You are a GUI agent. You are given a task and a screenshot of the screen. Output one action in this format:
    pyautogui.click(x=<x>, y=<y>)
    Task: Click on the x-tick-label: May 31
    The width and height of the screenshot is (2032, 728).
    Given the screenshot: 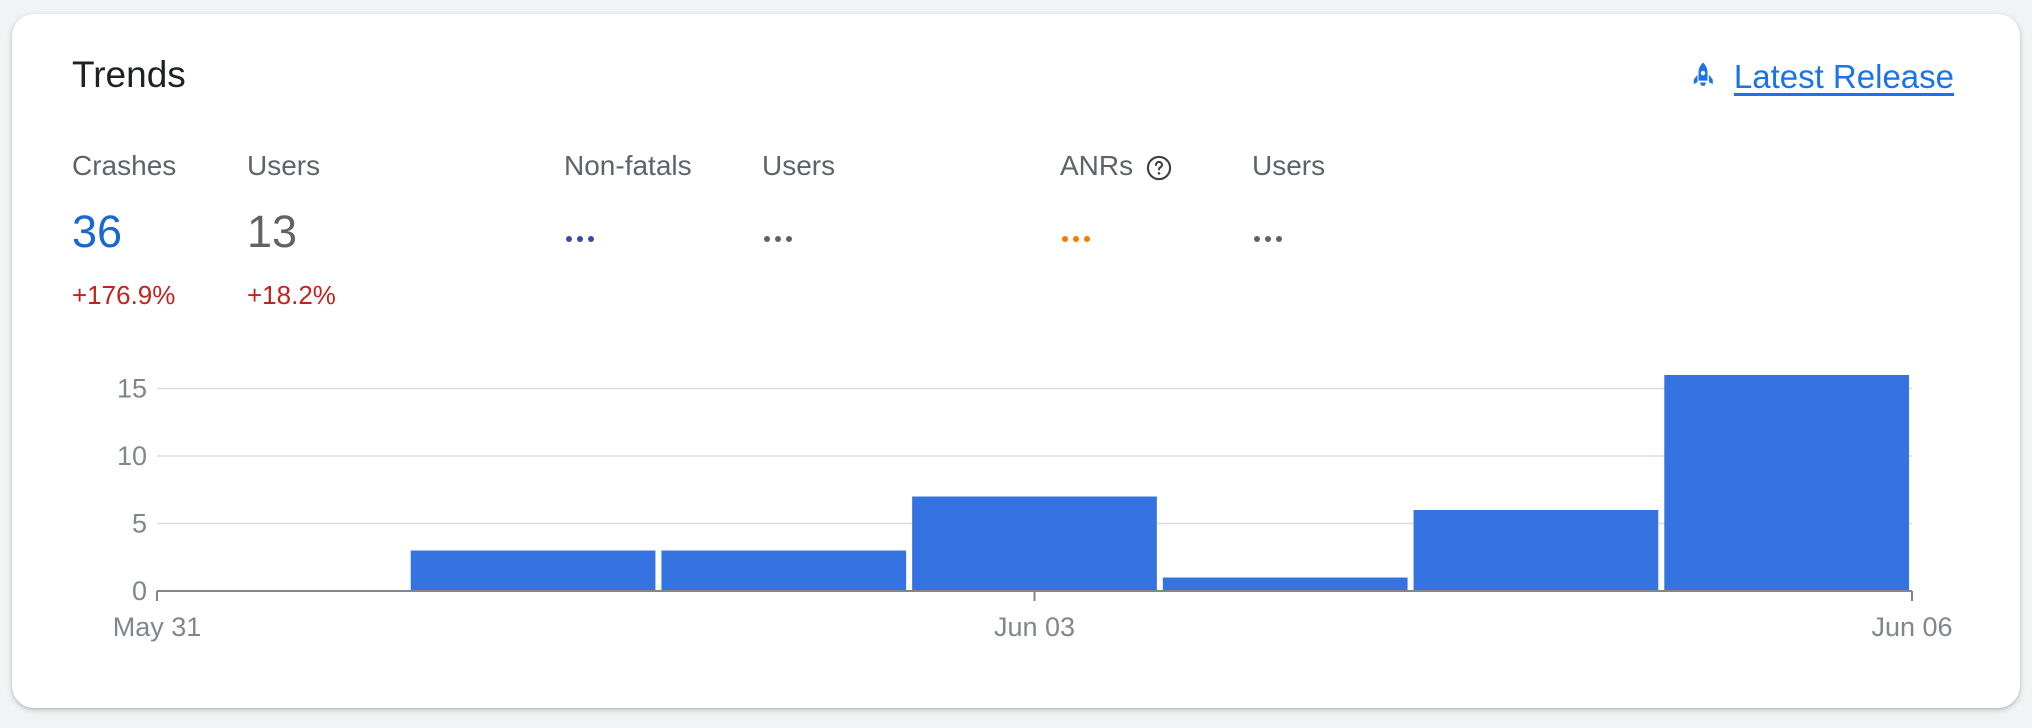 What is the action you would take?
    pyautogui.click(x=157, y=627)
    